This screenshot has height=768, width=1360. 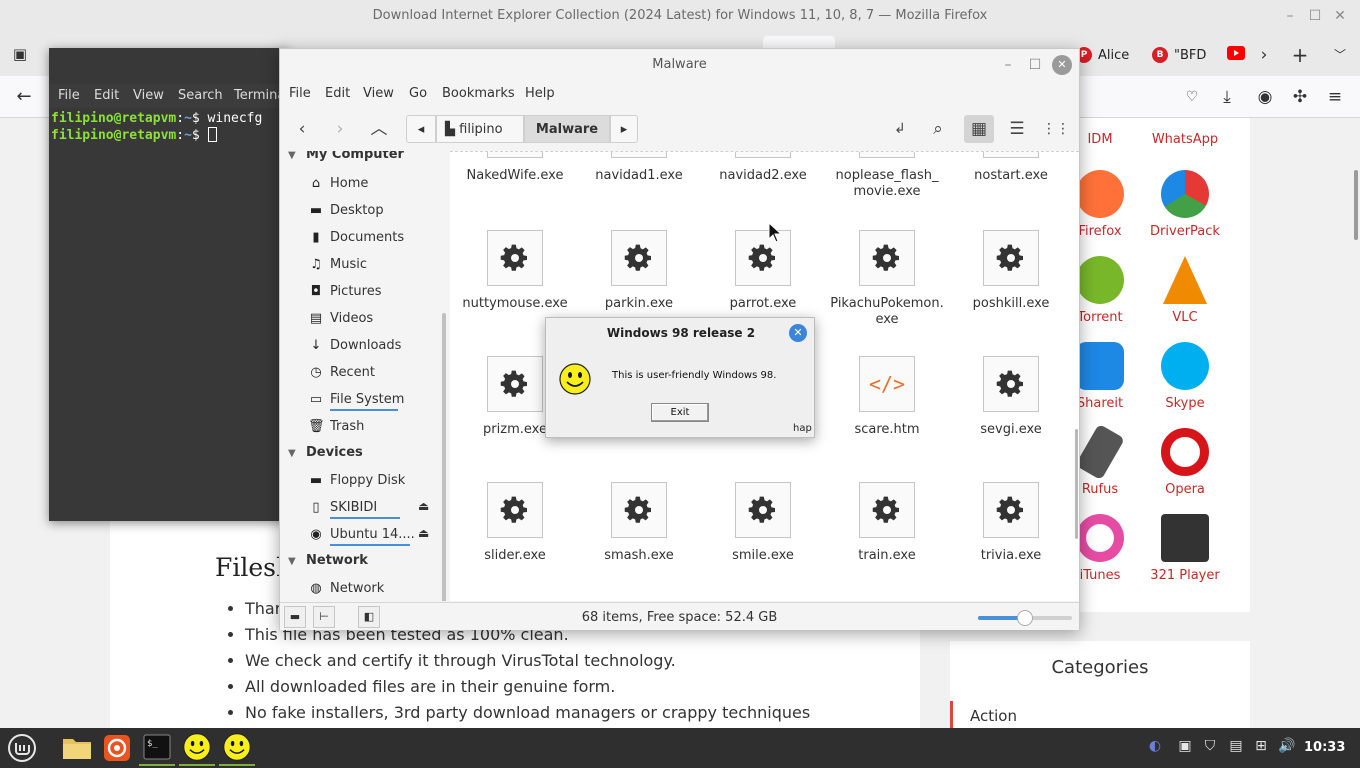 I want to click on file-item: train.exe, so click(x=887, y=523).